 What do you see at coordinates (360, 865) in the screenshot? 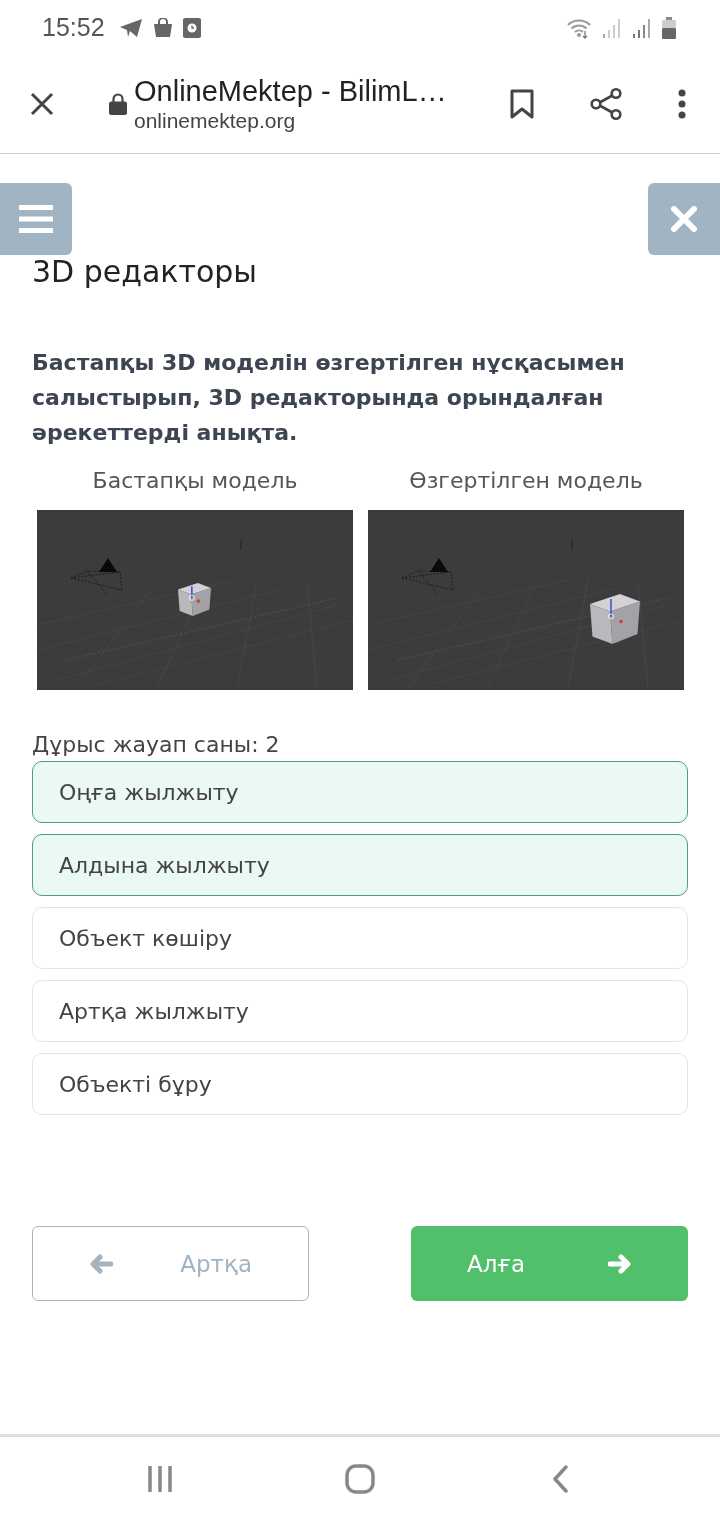
I see `answer-option: Алдына жылжыту` at bounding box center [360, 865].